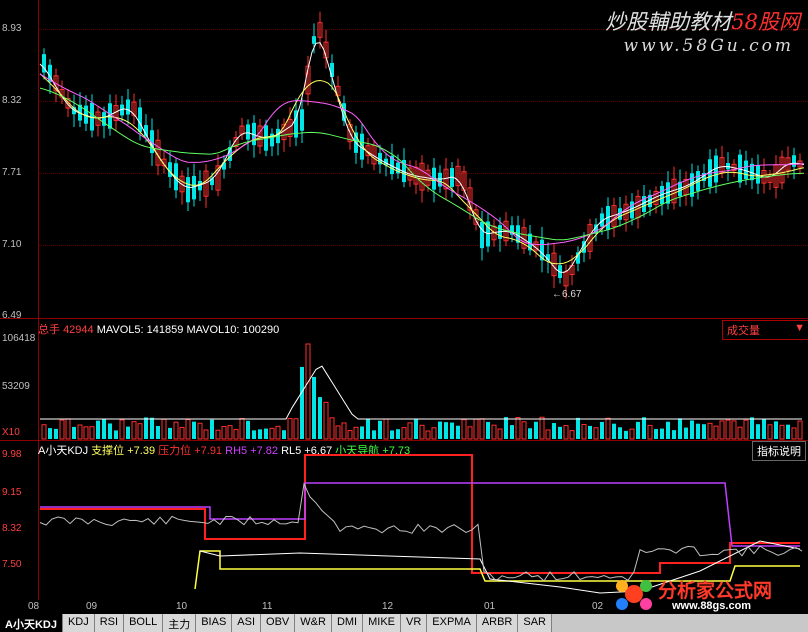 This screenshot has height=632, width=808. What do you see at coordinates (414, 623) in the screenshot?
I see `tab-vr: VR` at bounding box center [414, 623].